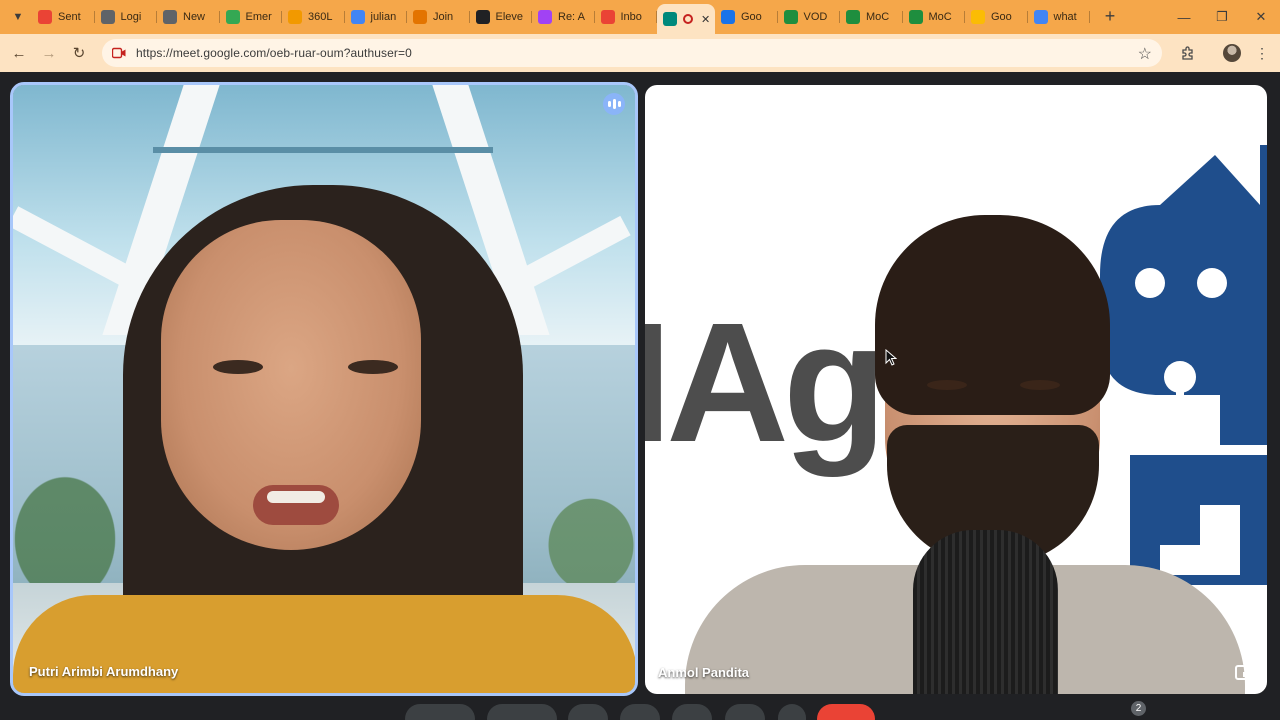  I want to click on back-icon: ←, so click(19, 53).